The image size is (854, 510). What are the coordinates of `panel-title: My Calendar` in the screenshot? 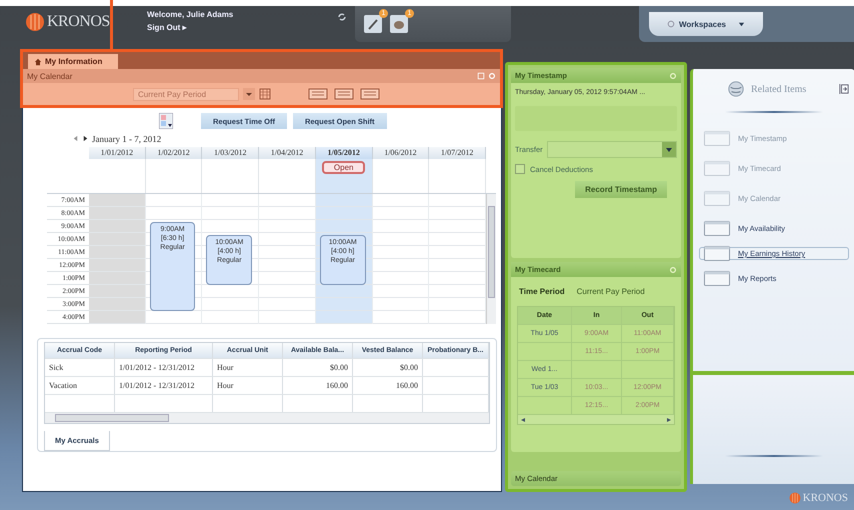 It's located at (50, 76).